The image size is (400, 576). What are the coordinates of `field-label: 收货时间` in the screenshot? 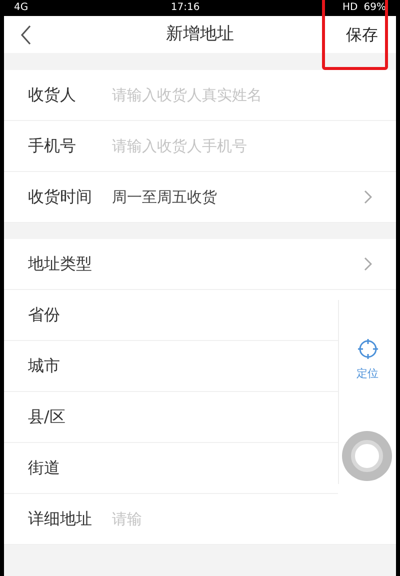 It's located at (60, 197).